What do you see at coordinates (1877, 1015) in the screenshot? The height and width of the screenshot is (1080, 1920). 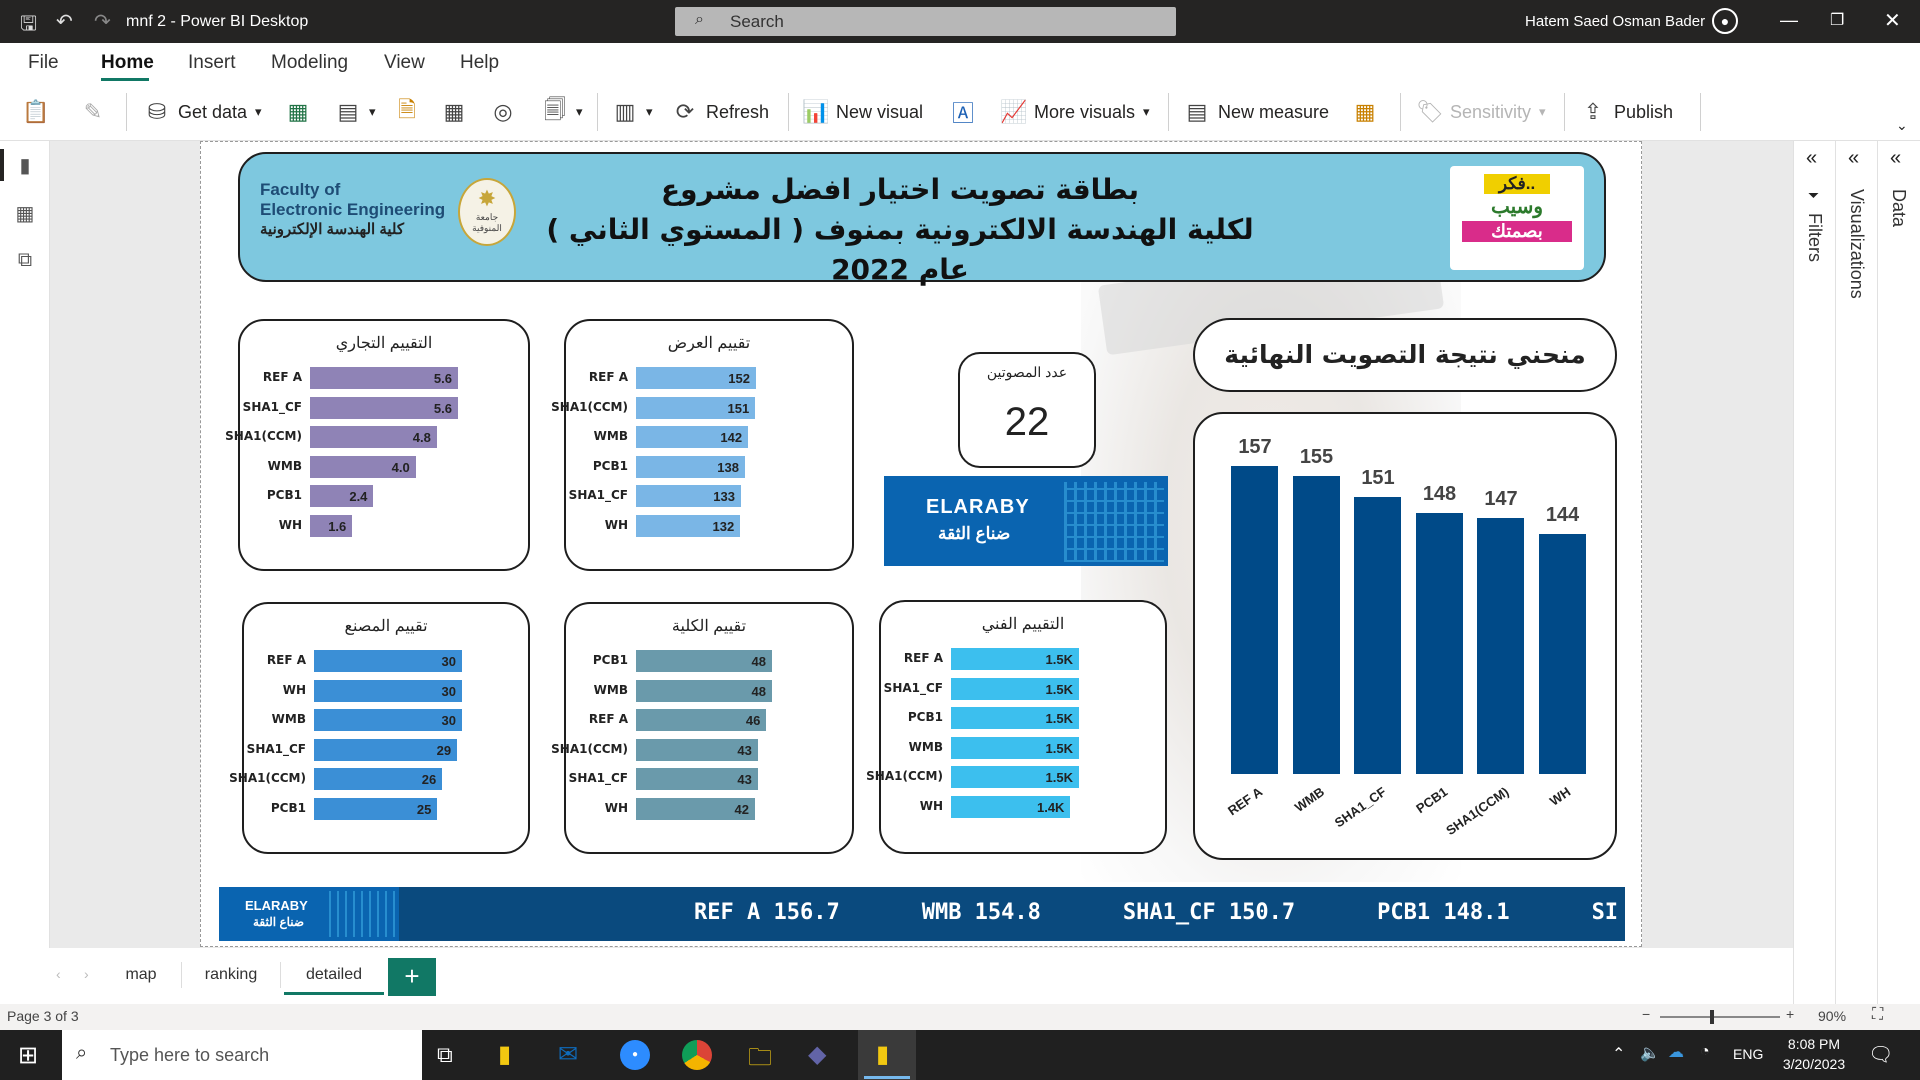 I see `fit-to-page-icon: ⛶` at bounding box center [1877, 1015].